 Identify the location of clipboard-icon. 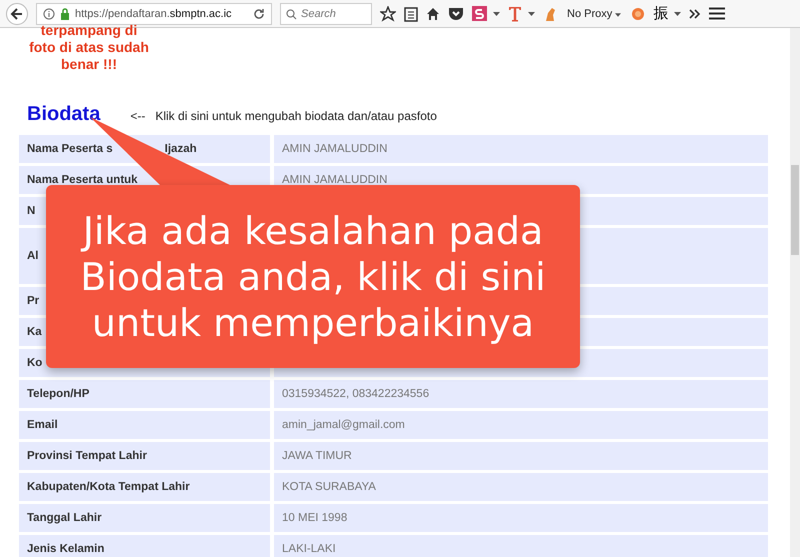
(411, 14).